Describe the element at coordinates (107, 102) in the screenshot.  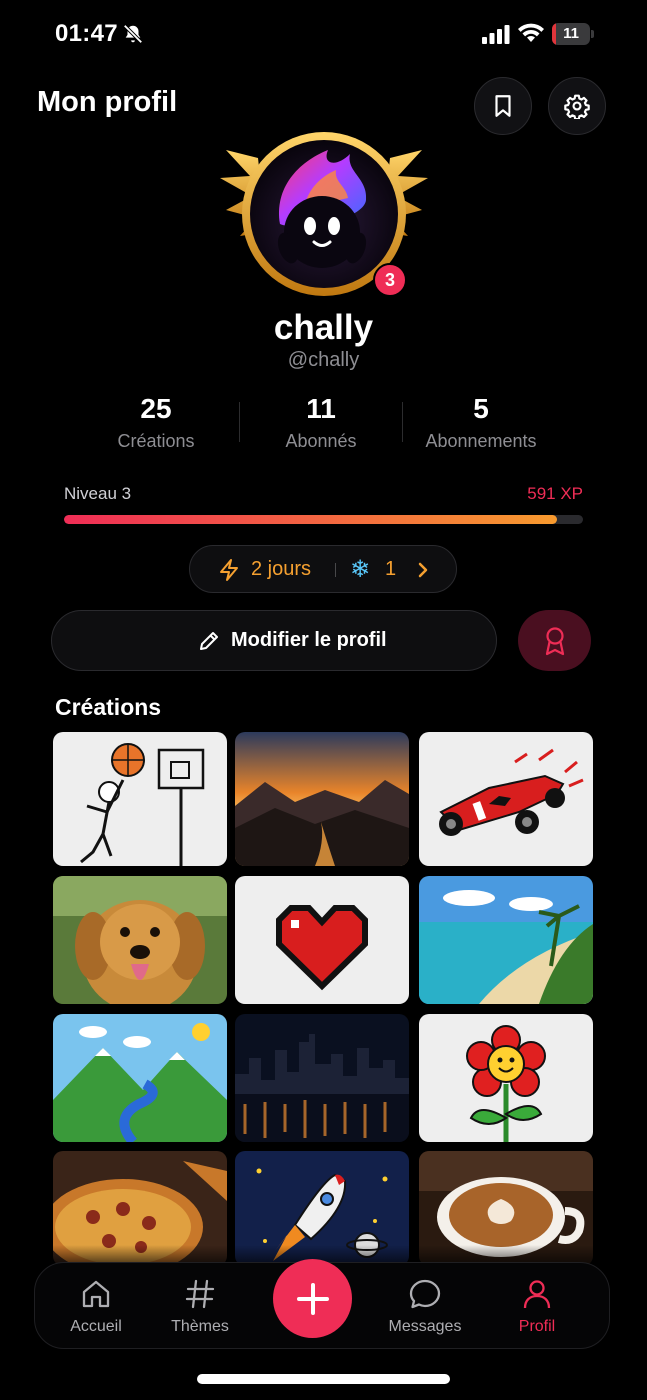
I see `page-title: Mon profil` at that location.